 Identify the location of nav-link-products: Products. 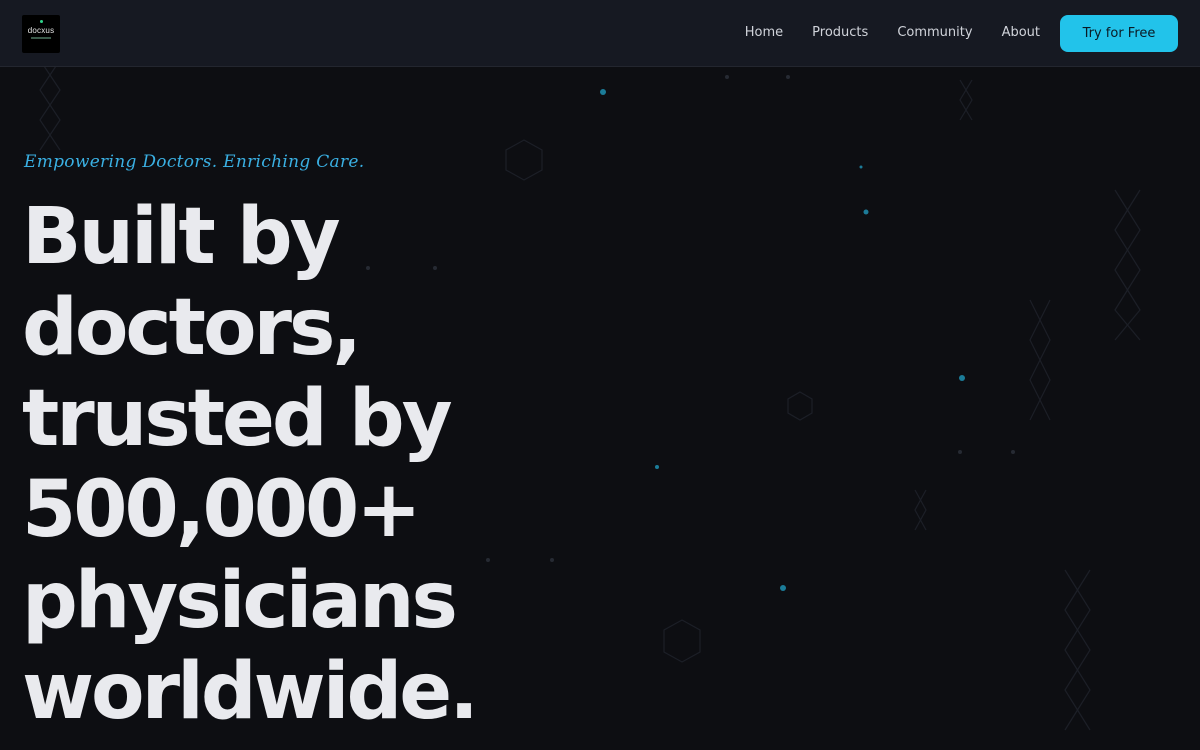
(840, 33).